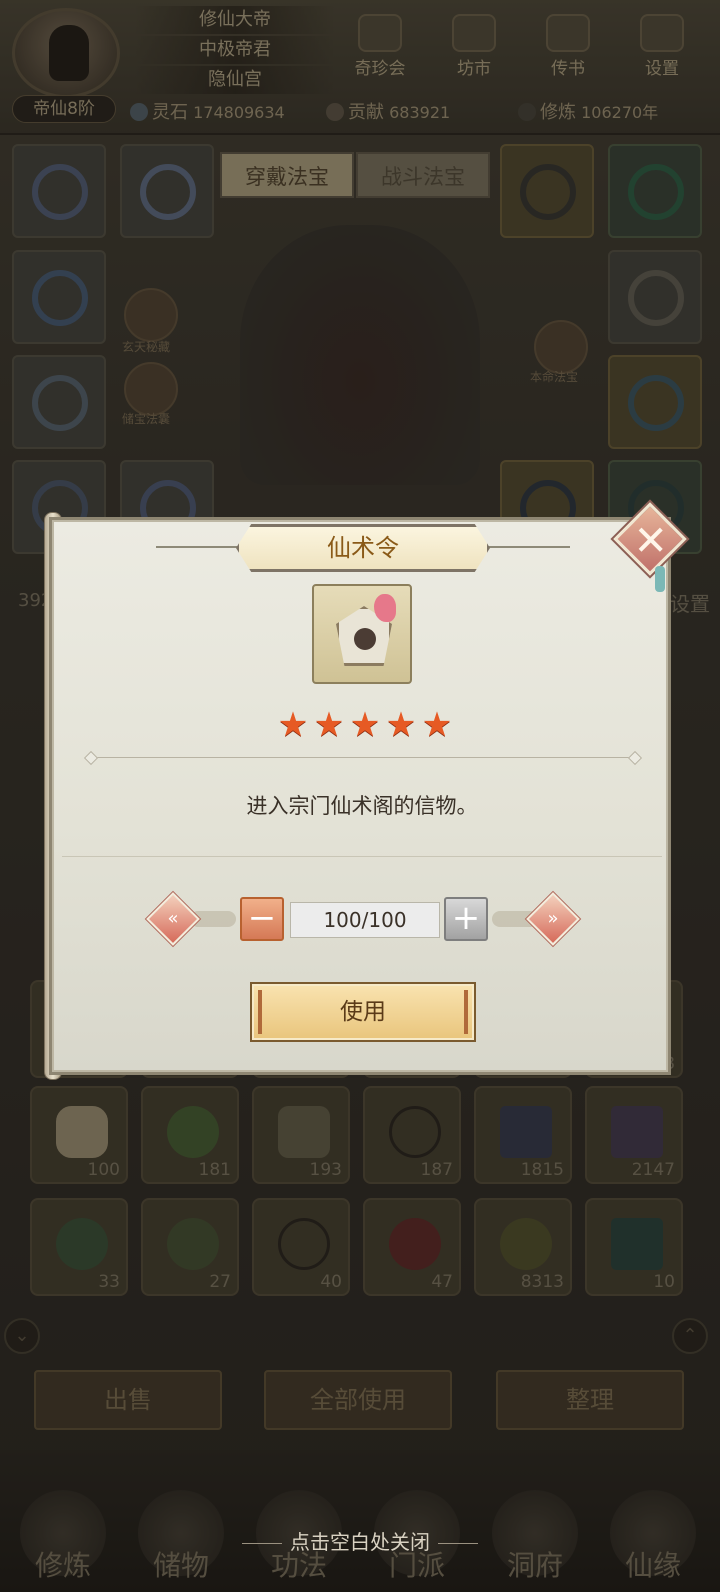 This screenshot has height=1592, width=720. Describe the element at coordinates (363, 1012) in the screenshot. I see `use-button: 使用` at that location.